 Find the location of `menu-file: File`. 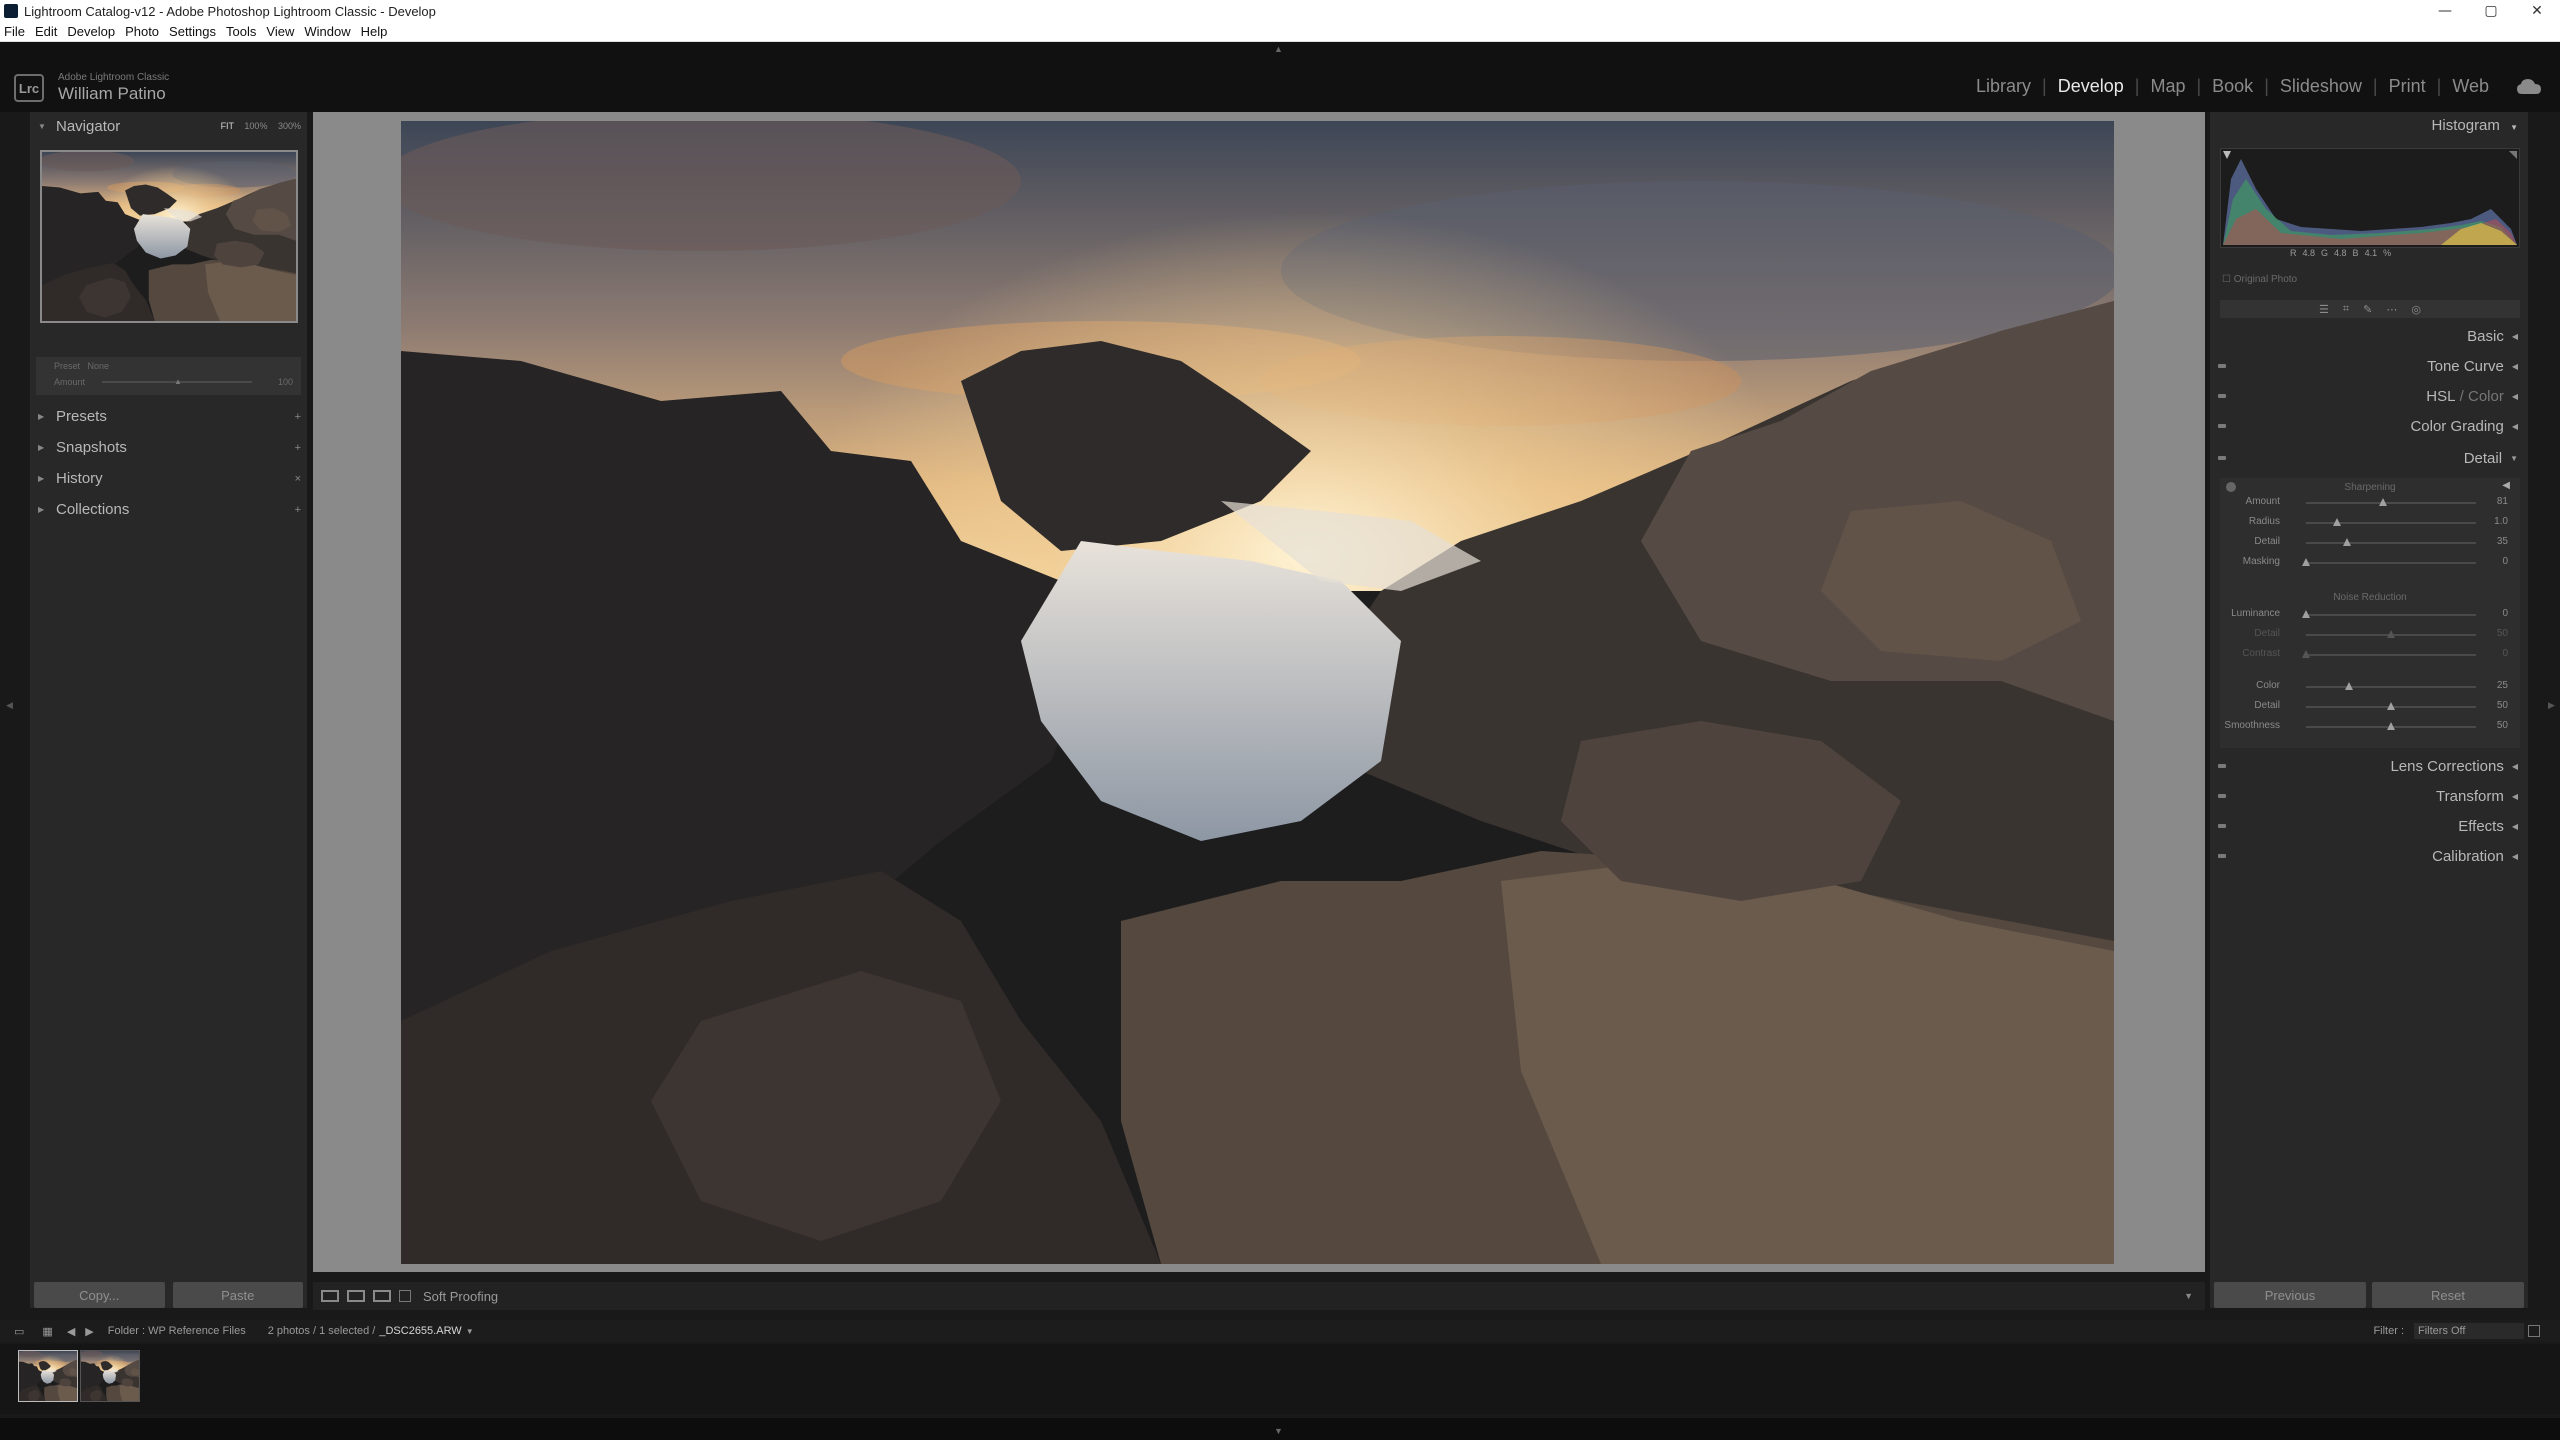

menu-file: File is located at coordinates (14, 31).